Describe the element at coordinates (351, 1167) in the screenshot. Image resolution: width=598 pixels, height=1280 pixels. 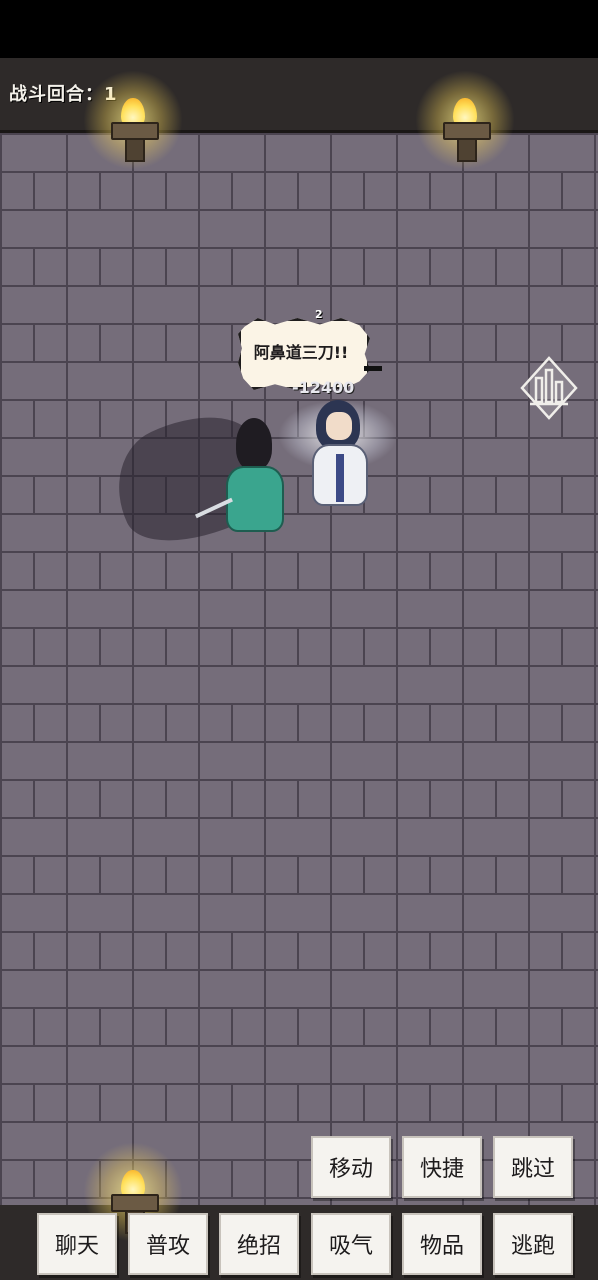
I see `move-button: 移动` at that location.